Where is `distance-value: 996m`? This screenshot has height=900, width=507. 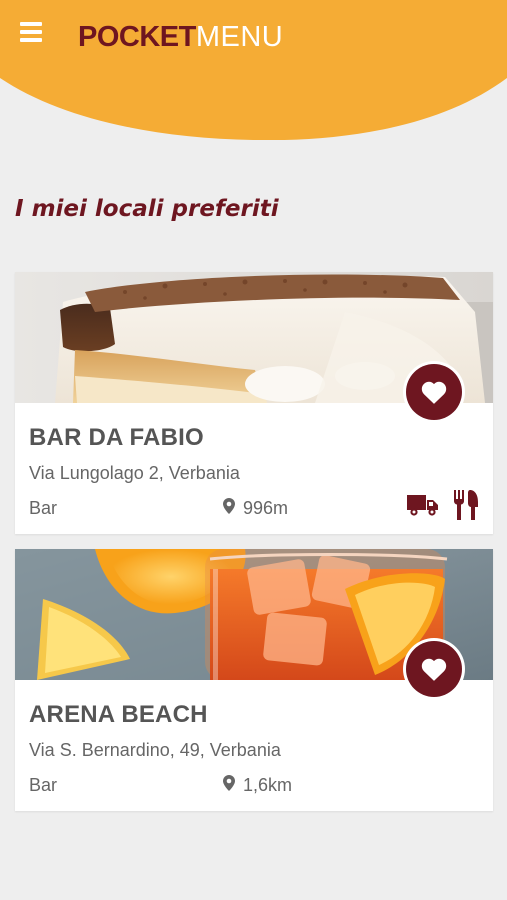
distance-value: 996m is located at coordinates (266, 508).